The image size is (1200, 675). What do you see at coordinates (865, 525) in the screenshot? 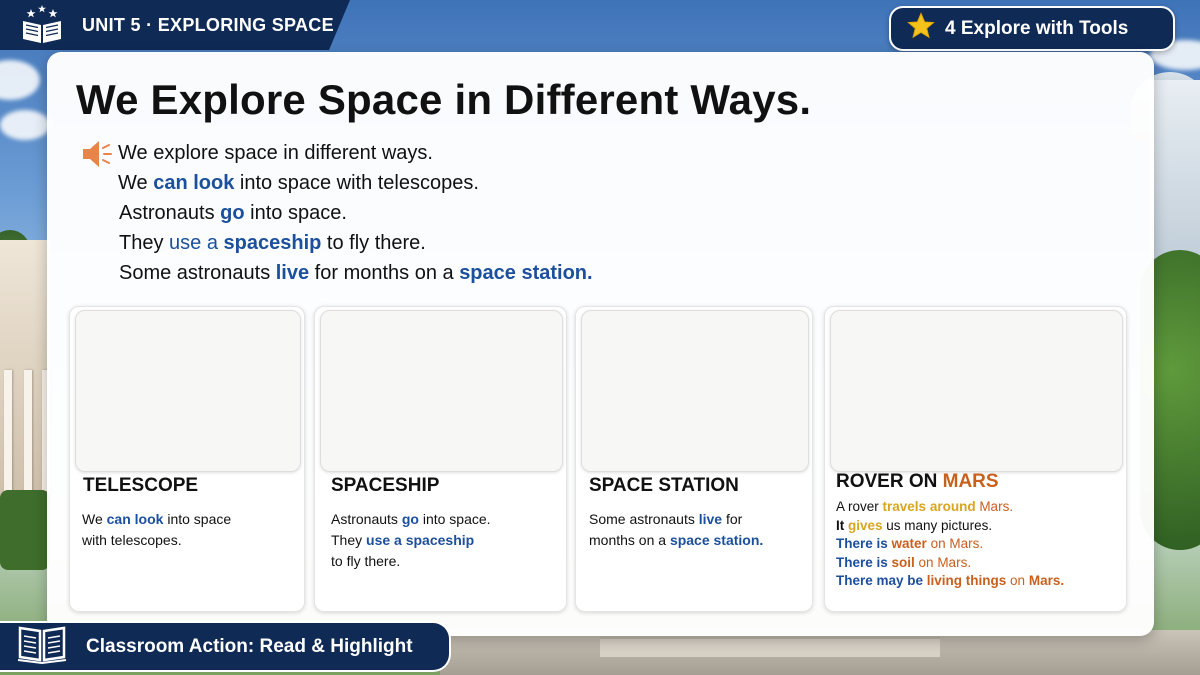
I see `highlighted-text: gives` at bounding box center [865, 525].